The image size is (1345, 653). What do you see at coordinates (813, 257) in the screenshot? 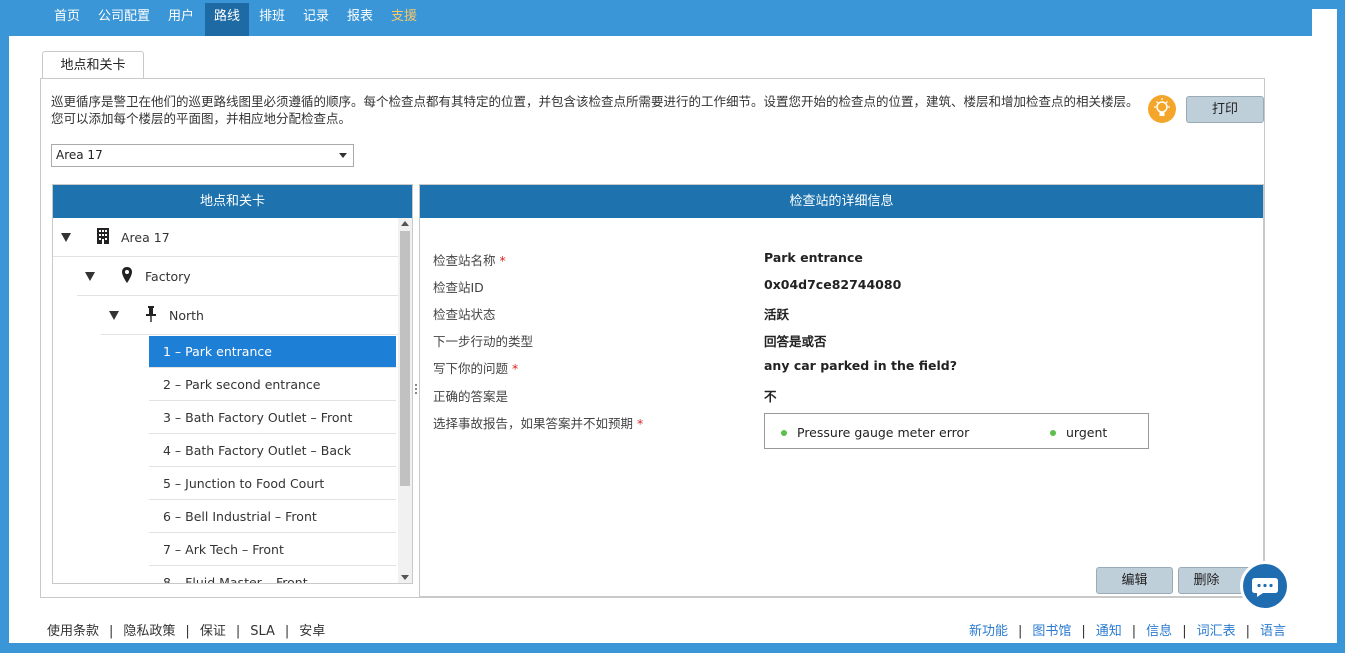
I see `value-checkpoint-name: Park entrance` at bounding box center [813, 257].